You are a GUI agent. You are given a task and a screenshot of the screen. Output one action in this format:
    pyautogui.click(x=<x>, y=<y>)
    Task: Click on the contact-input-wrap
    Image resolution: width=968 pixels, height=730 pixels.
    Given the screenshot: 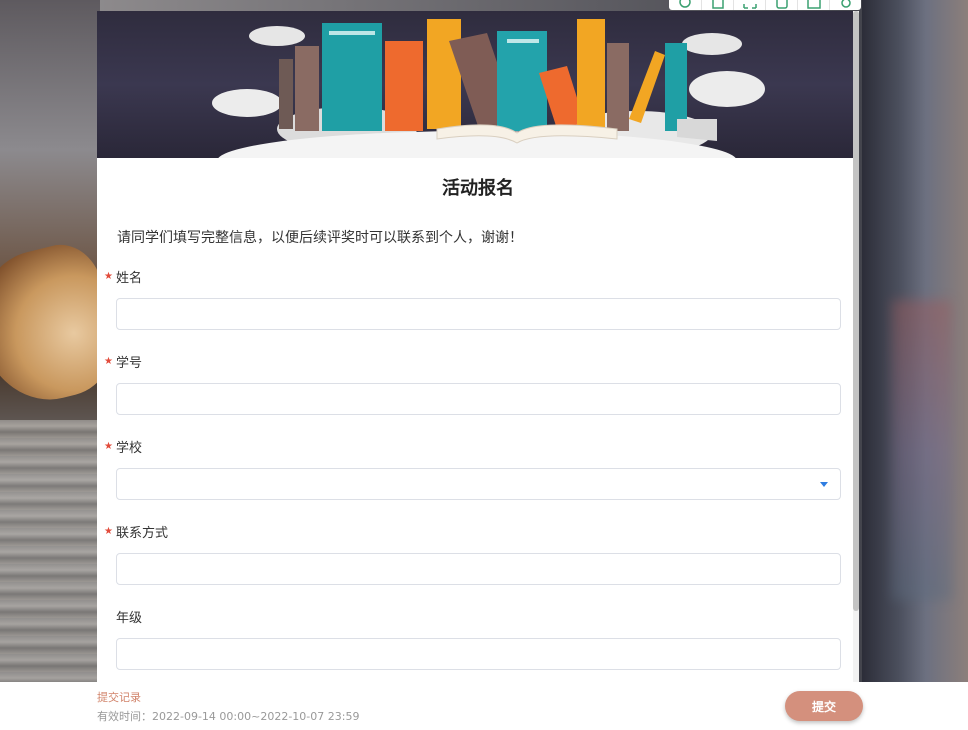 What is the action you would take?
    pyautogui.click(x=478, y=569)
    